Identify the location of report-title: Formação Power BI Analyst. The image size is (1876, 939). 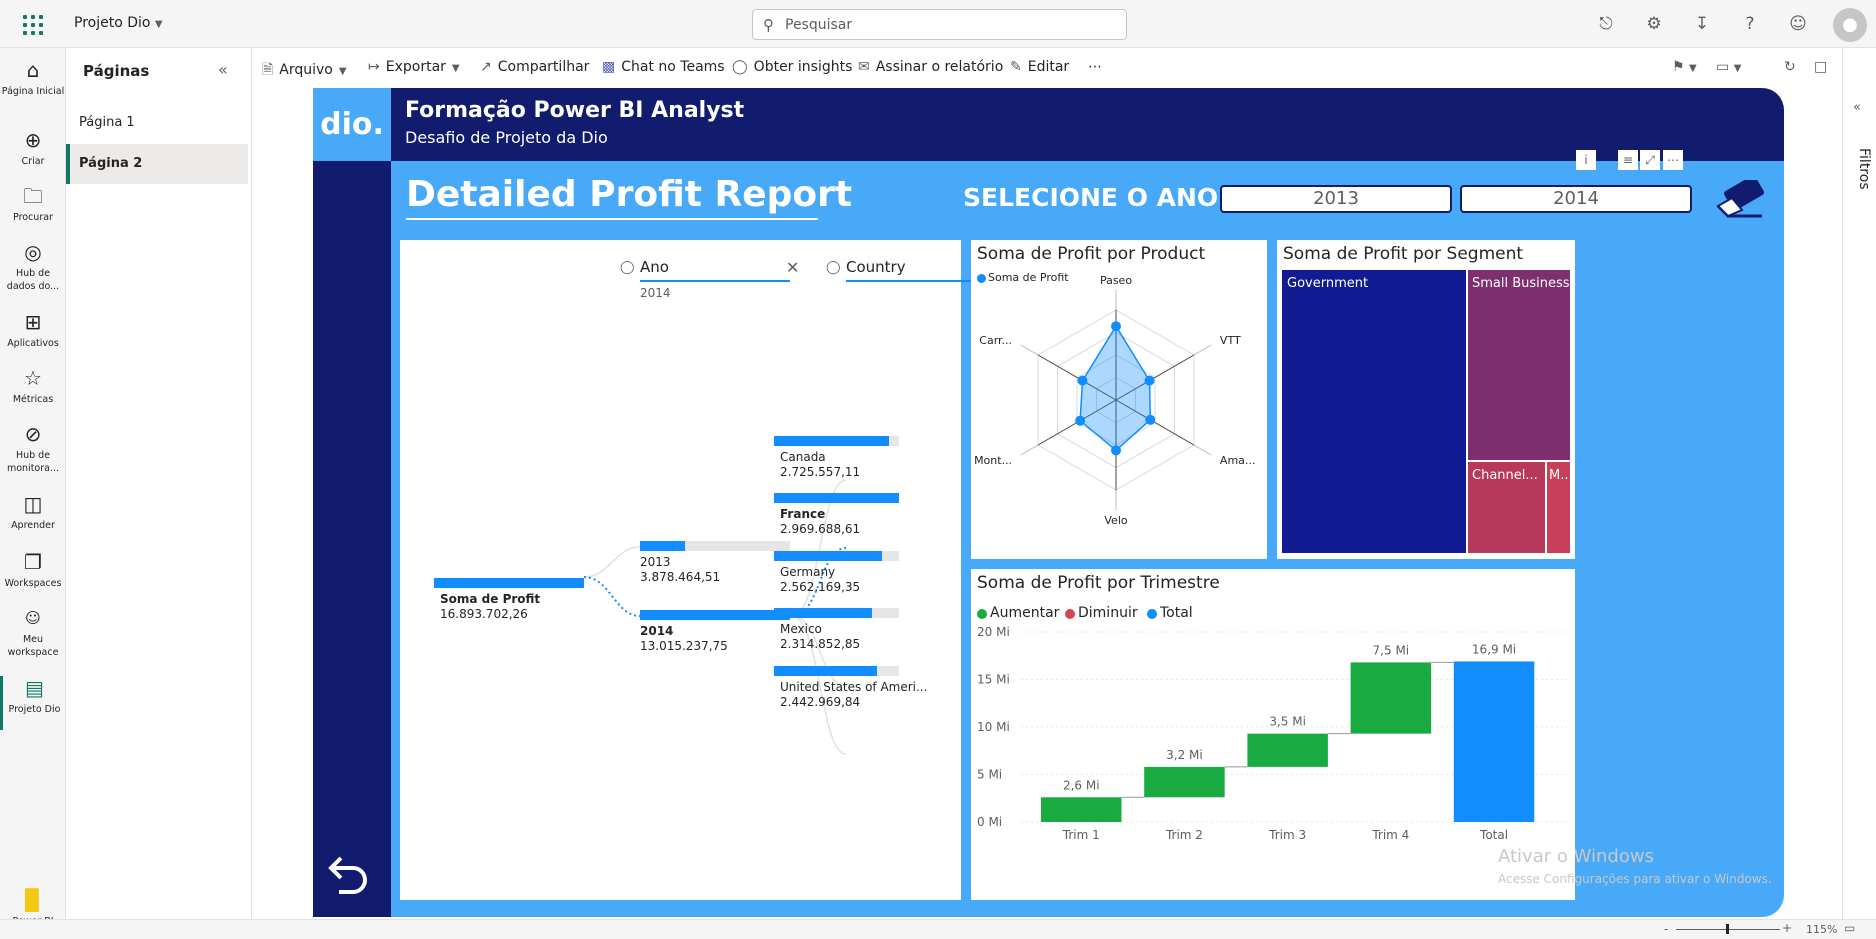
(575, 110).